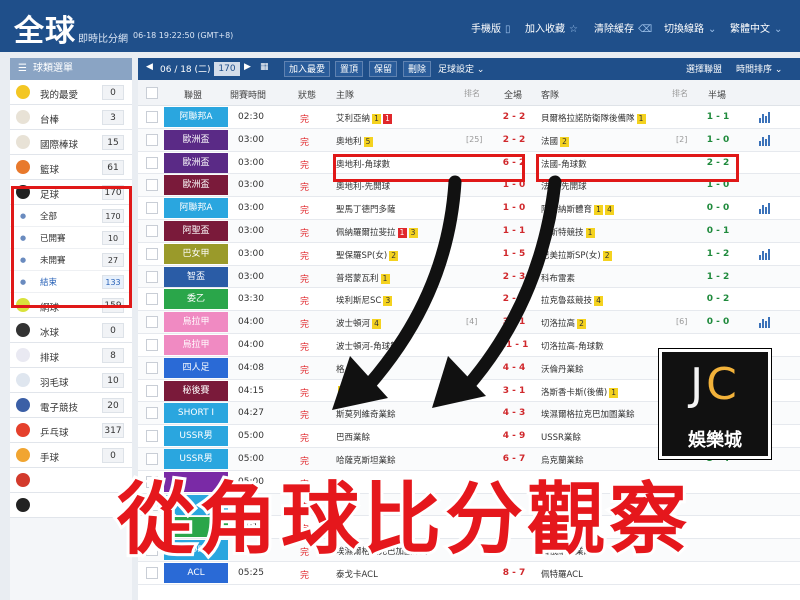  I want to click on away-team: USSR業餘, so click(561, 437).